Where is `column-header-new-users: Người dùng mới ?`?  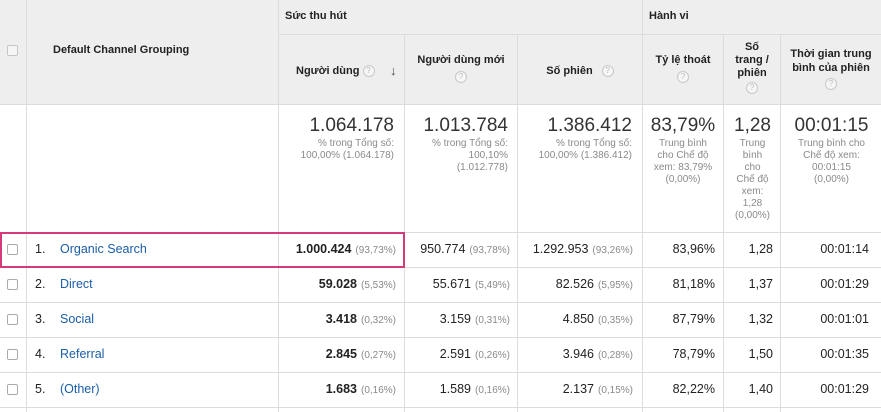
column-header-new-users: Người dùng mới ? is located at coordinates (461, 68).